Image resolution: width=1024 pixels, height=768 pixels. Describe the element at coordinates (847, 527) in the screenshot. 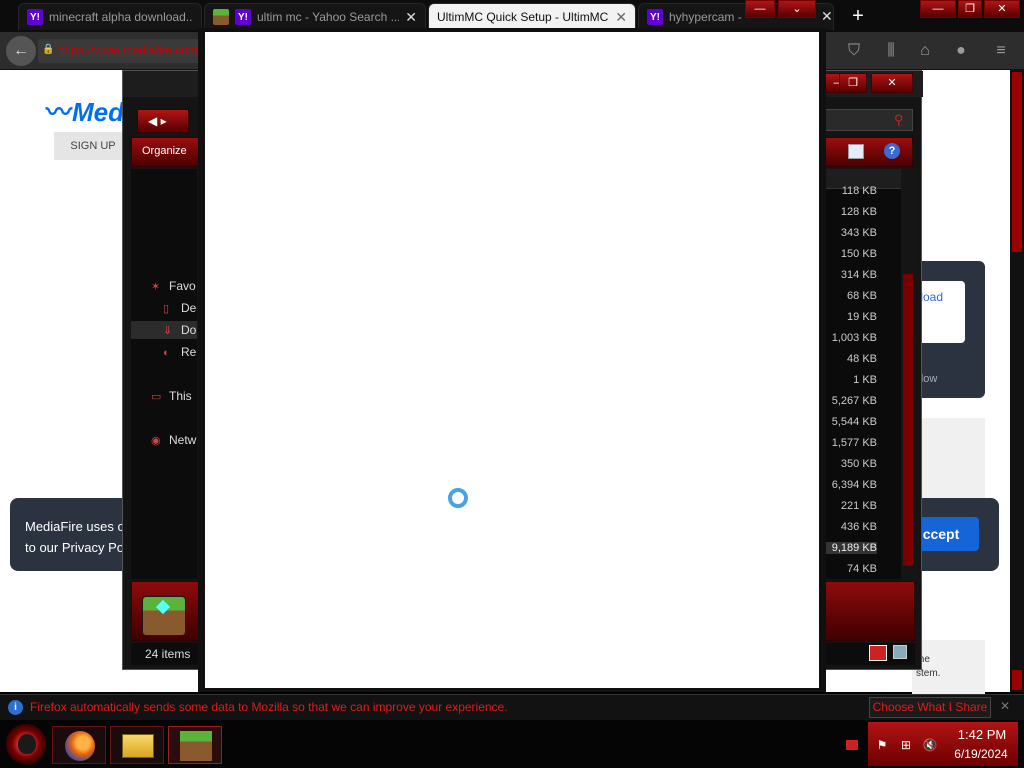

I see `size-cell: 436 KB` at that location.